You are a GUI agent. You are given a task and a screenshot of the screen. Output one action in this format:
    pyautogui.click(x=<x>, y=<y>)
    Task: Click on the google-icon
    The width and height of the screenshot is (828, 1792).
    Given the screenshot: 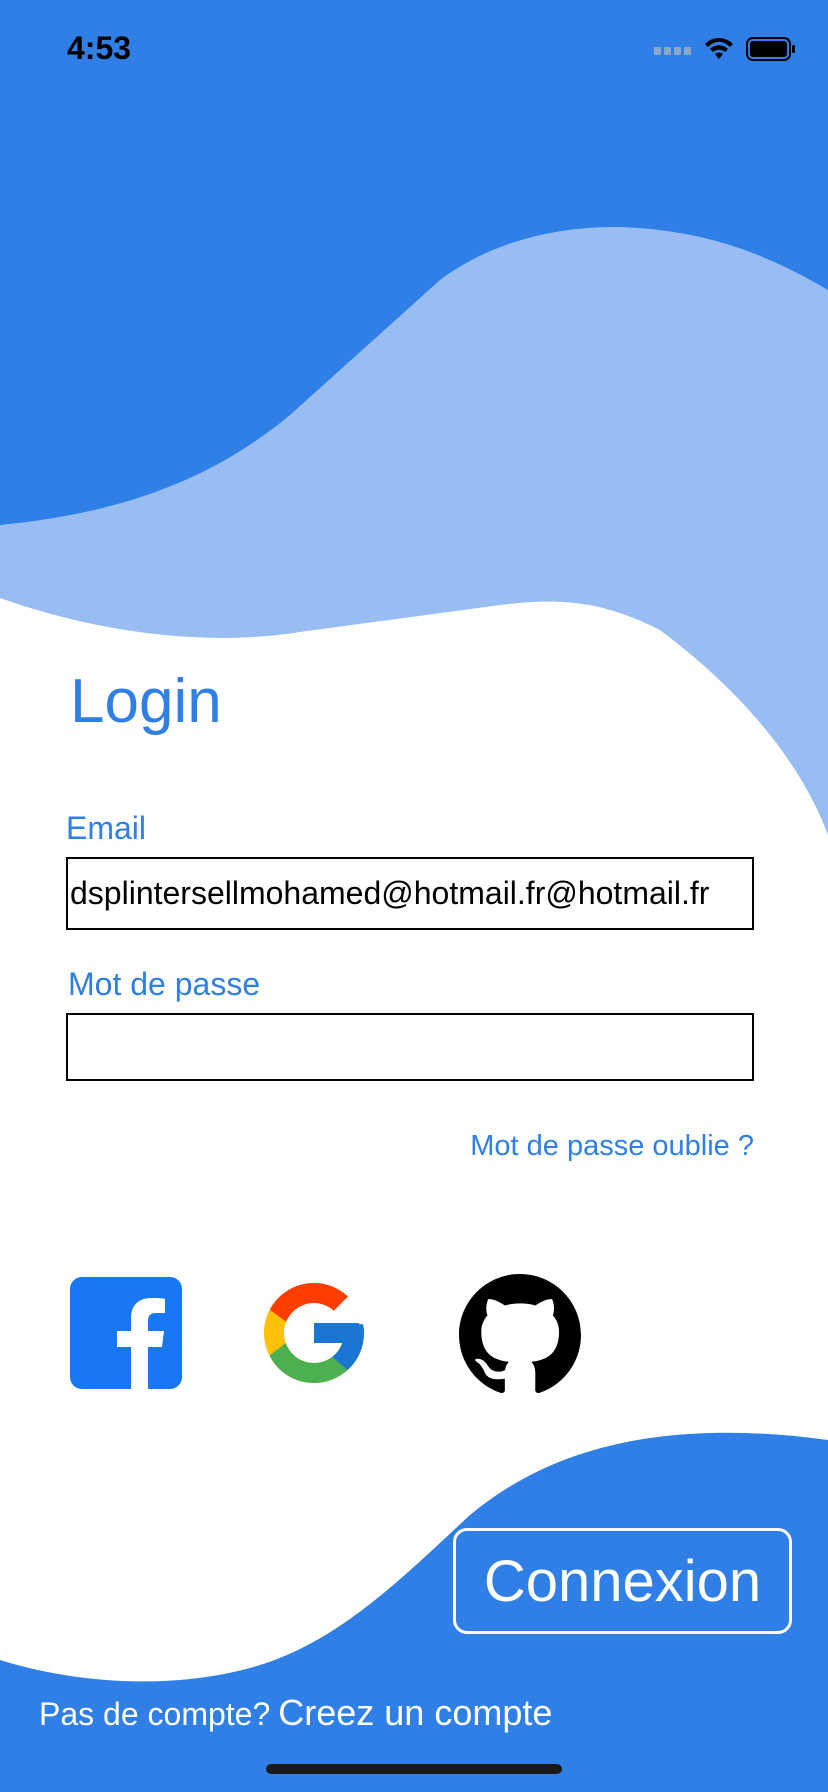 What is the action you would take?
    pyautogui.click(x=314, y=1333)
    